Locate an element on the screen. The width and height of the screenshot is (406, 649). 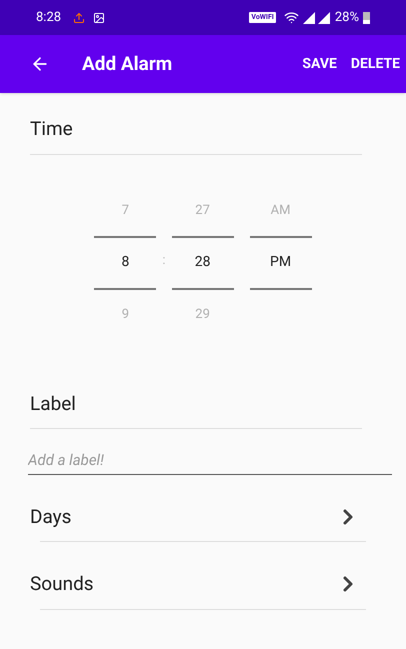
picker-value: PM is located at coordinates (281, 262).